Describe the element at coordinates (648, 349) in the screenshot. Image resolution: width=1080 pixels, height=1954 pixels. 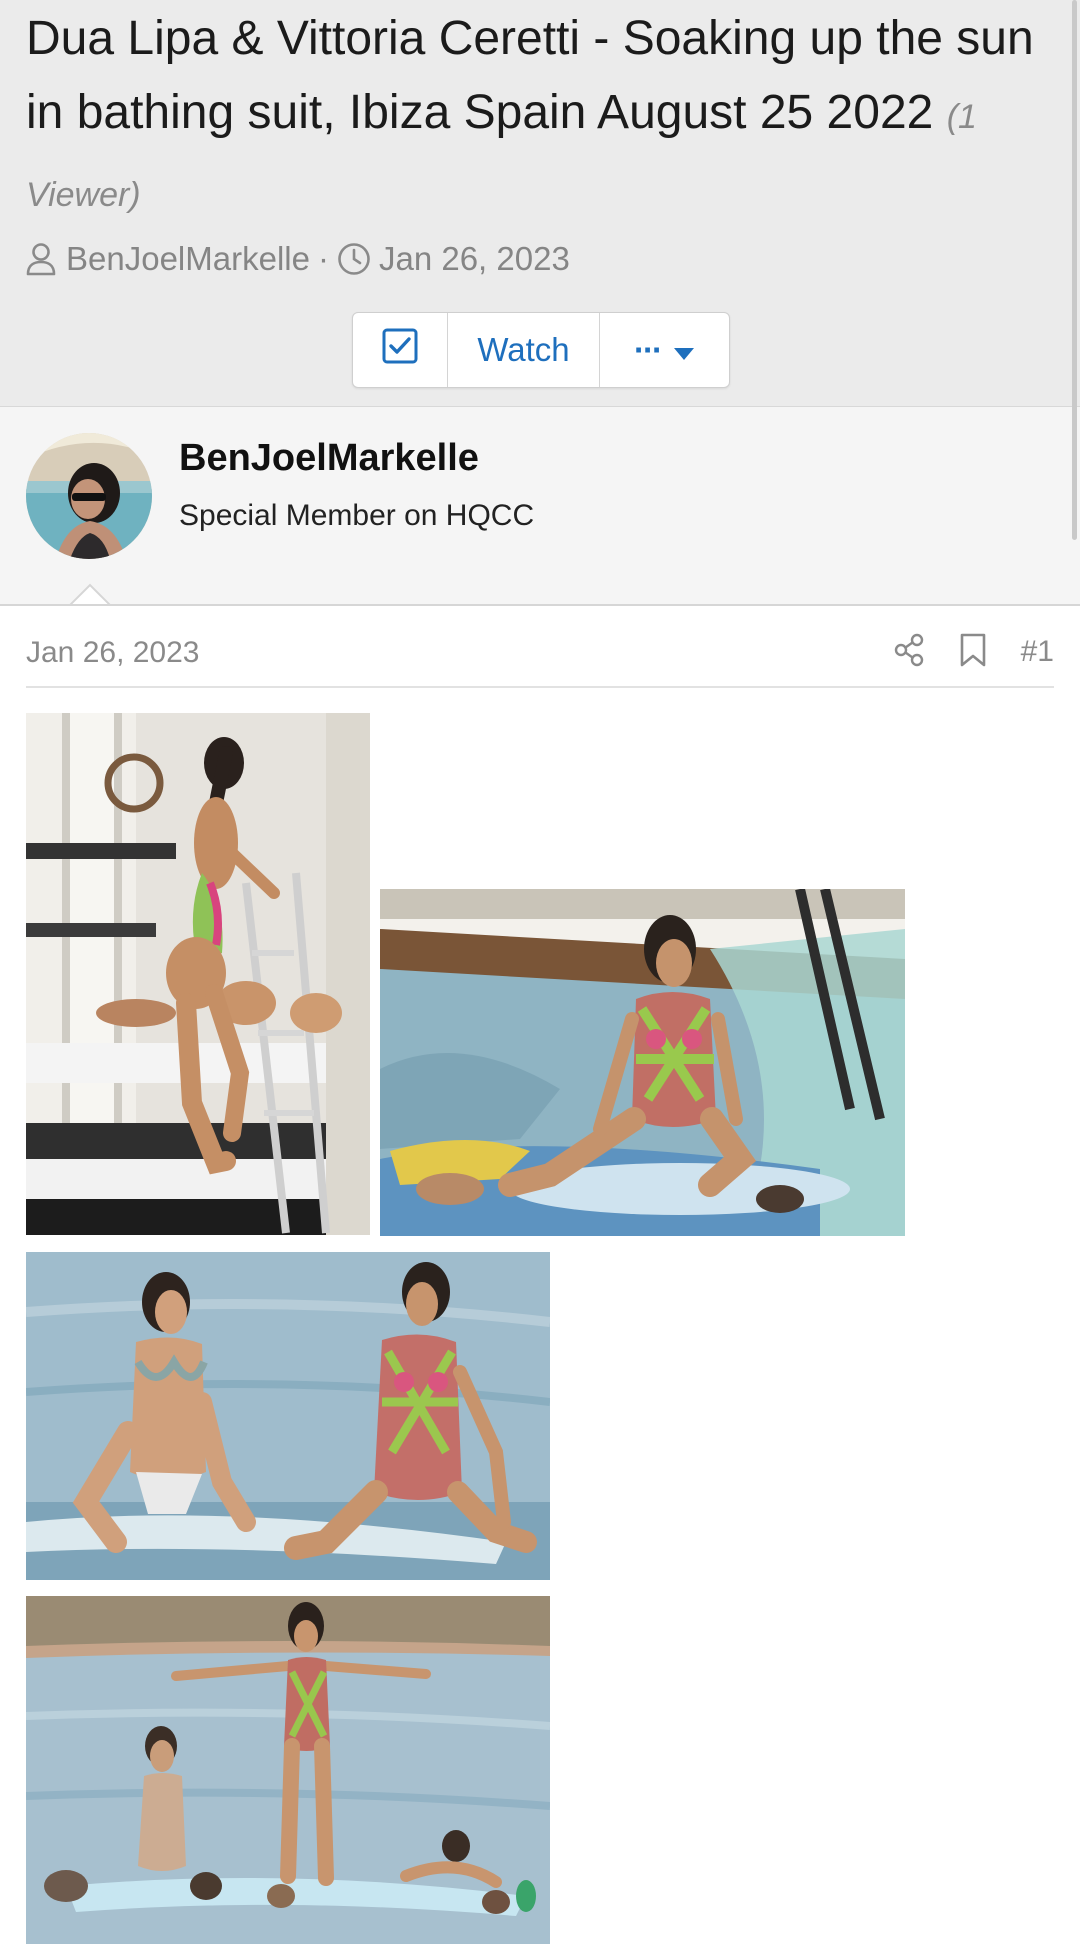
I see `ellipsis-icon: ···` at that location.